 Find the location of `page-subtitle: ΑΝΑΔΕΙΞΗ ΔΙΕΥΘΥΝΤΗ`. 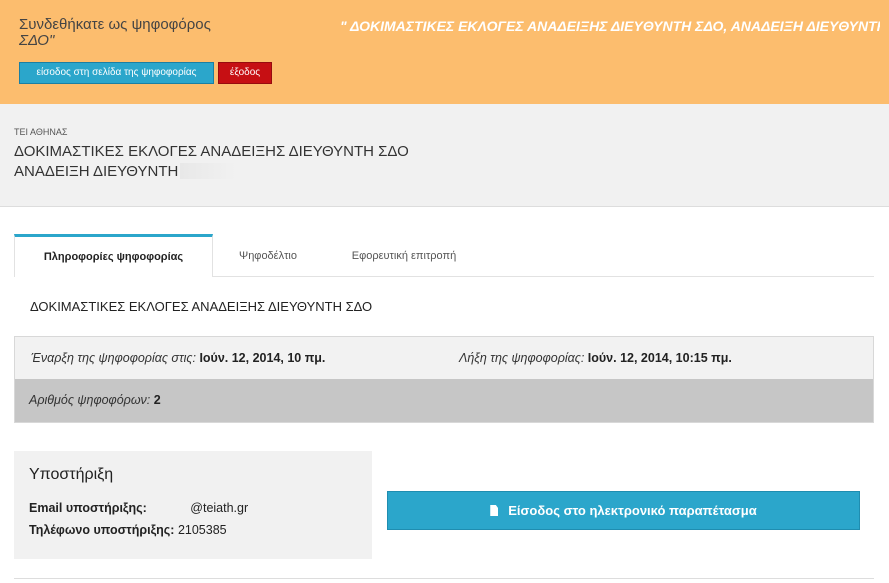

page-subtitle: ΑΝΑΔΕΙΞΗ ΔΙΕΥΘΥΝΤΗ is located at coordinates (125, 171).